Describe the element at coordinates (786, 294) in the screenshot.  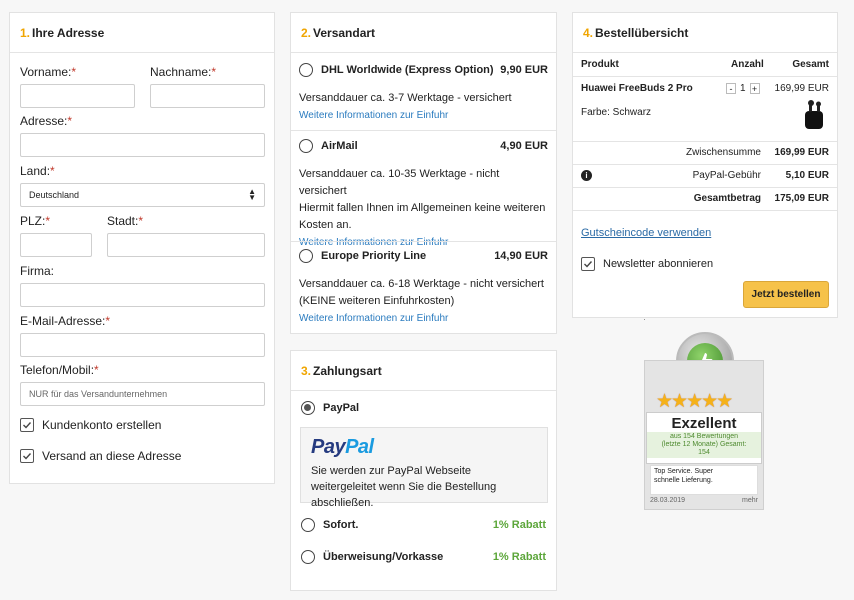
I see `order-button: Jetzt bestellen` at that location.